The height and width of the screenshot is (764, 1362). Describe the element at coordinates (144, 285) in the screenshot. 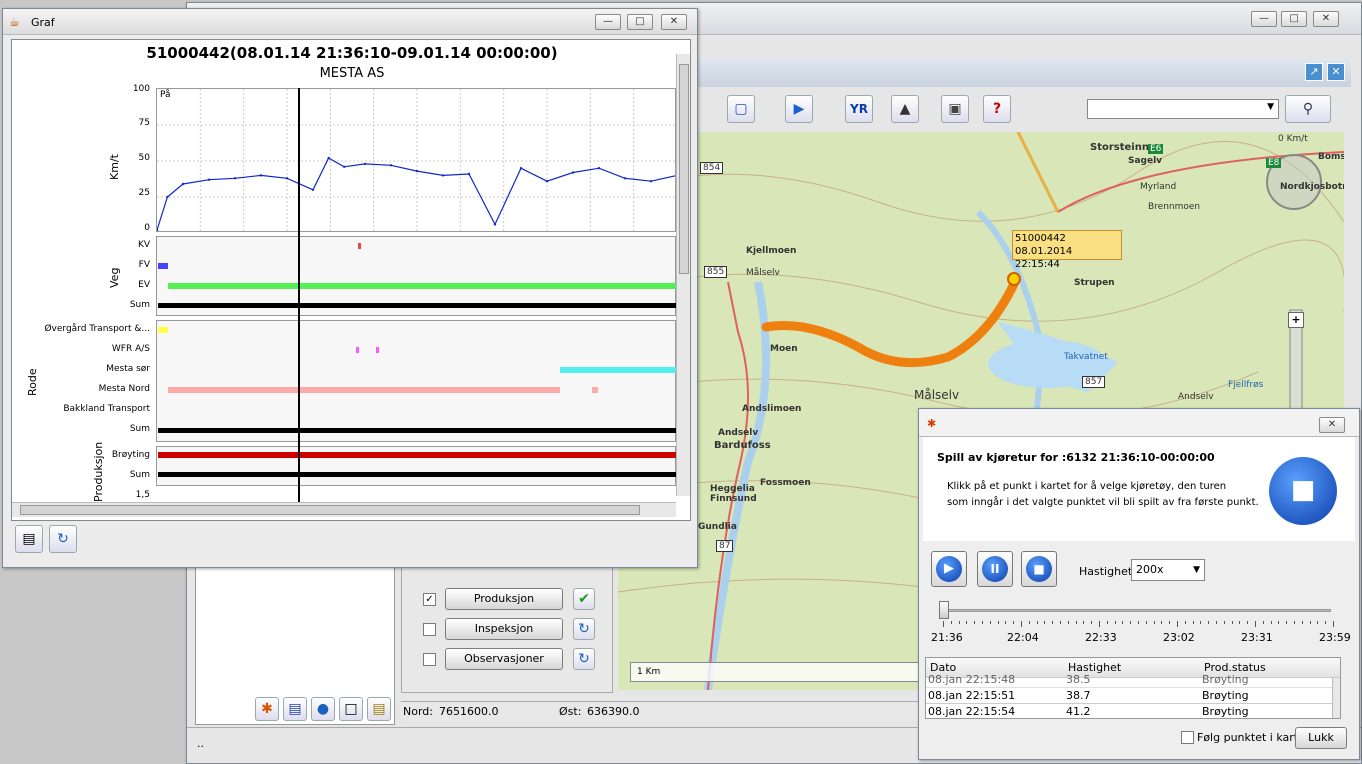

I see `veg-row-label: EV` at that location.